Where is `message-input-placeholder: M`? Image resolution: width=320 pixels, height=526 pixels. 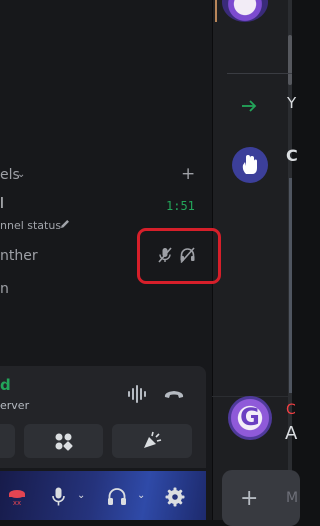
message-input-placeholder: M is located at coordinates (292, 498).